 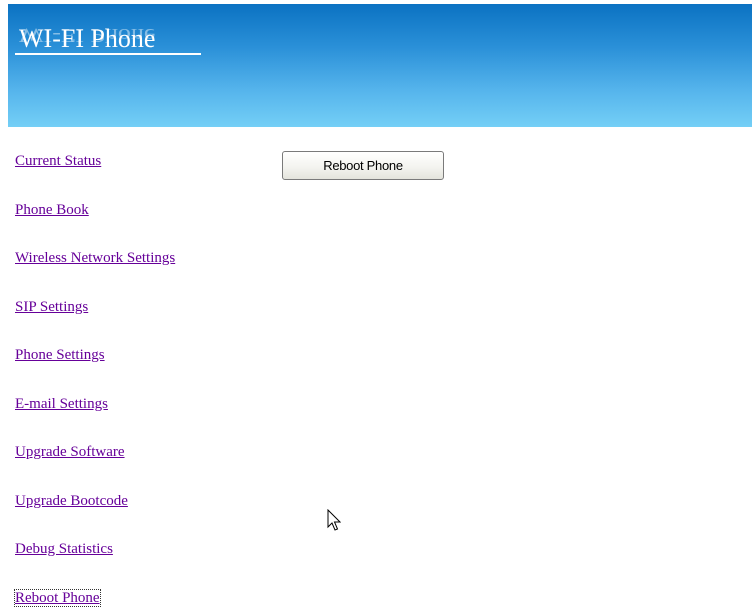 I want to click on nav-item-upgrade-software: Upgrade Software, so click(x=95, y=467).